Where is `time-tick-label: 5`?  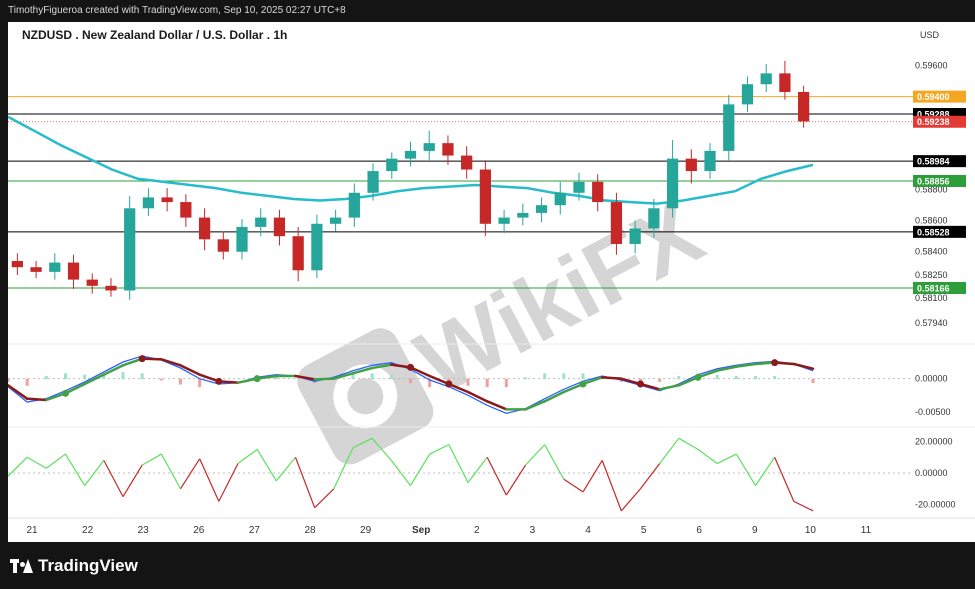 time-tick-label: 5 is located at coordinates (644, 530).